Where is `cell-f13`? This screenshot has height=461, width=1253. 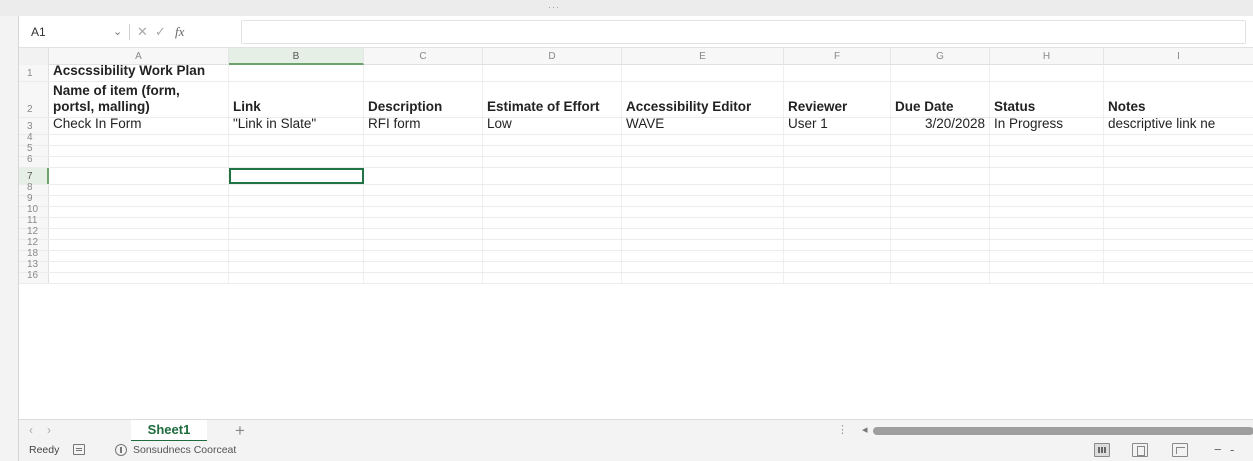
cell-f13 is located at coordinates (837, 267).